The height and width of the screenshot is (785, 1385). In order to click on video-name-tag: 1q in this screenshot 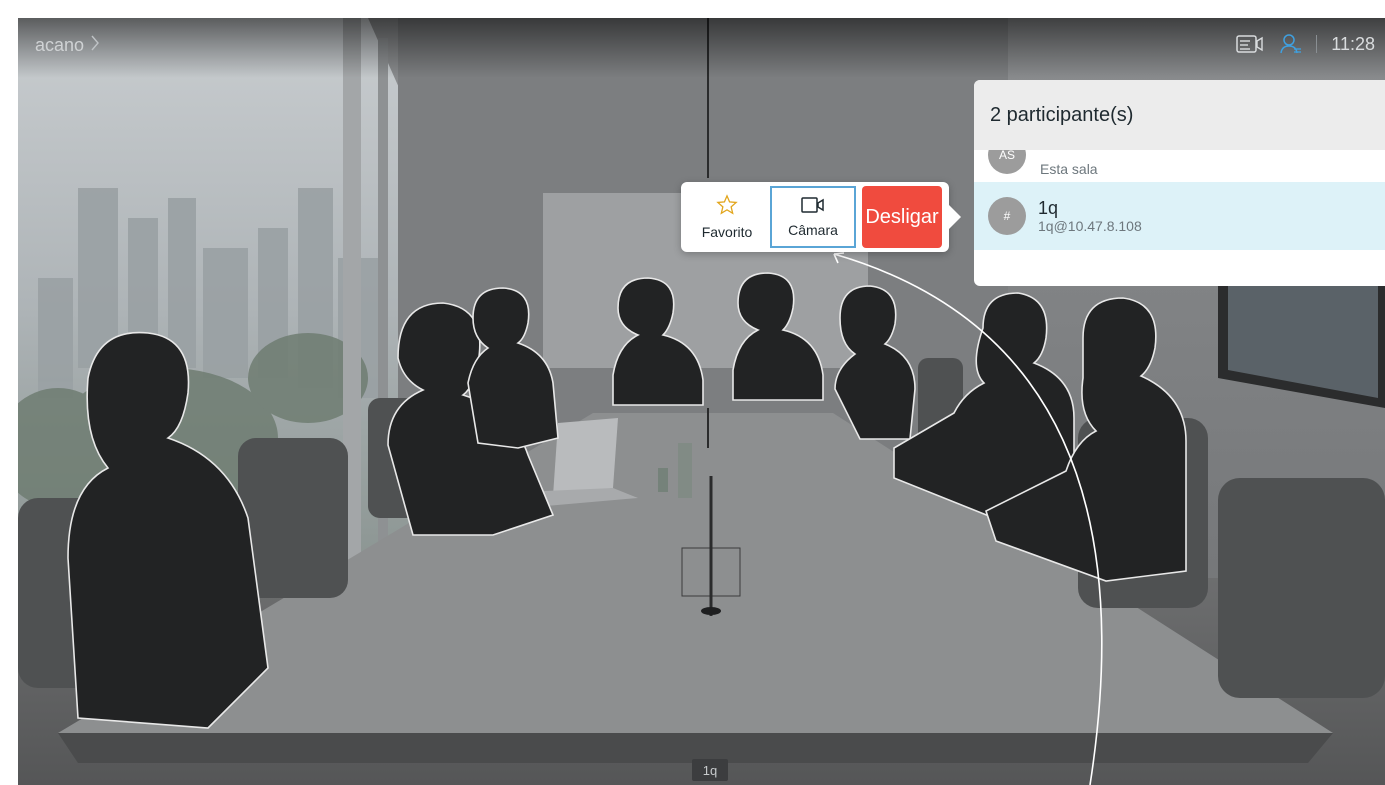, I will do `click(710, 770)`.